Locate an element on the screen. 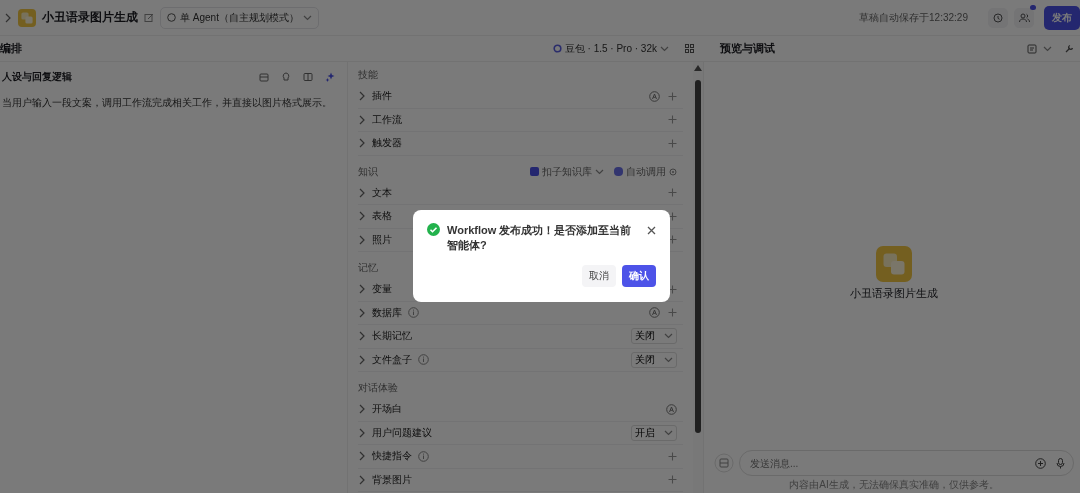 Image resolution: width=1080 pixels, height=493 pixels. app-logo-icon is located at coordinates (27, 17).